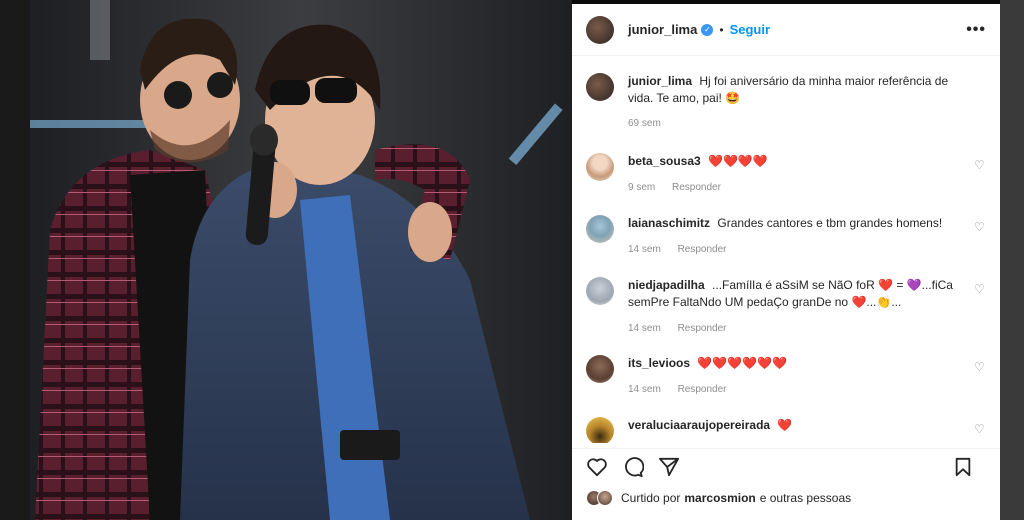  I want to click on author-username: junior_lima, so click(662, 29).